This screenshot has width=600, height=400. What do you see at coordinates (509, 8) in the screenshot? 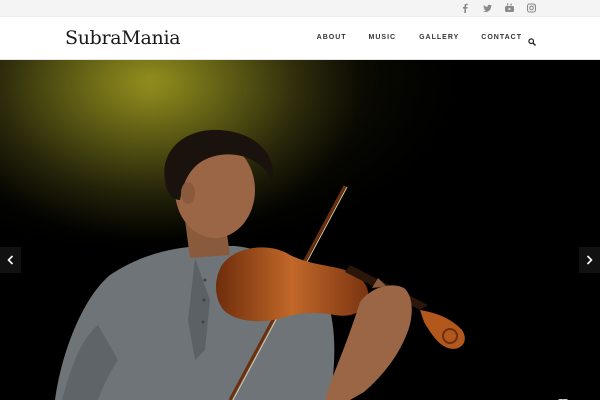
I see `youtube-icon` at bounding box center [509, 8].